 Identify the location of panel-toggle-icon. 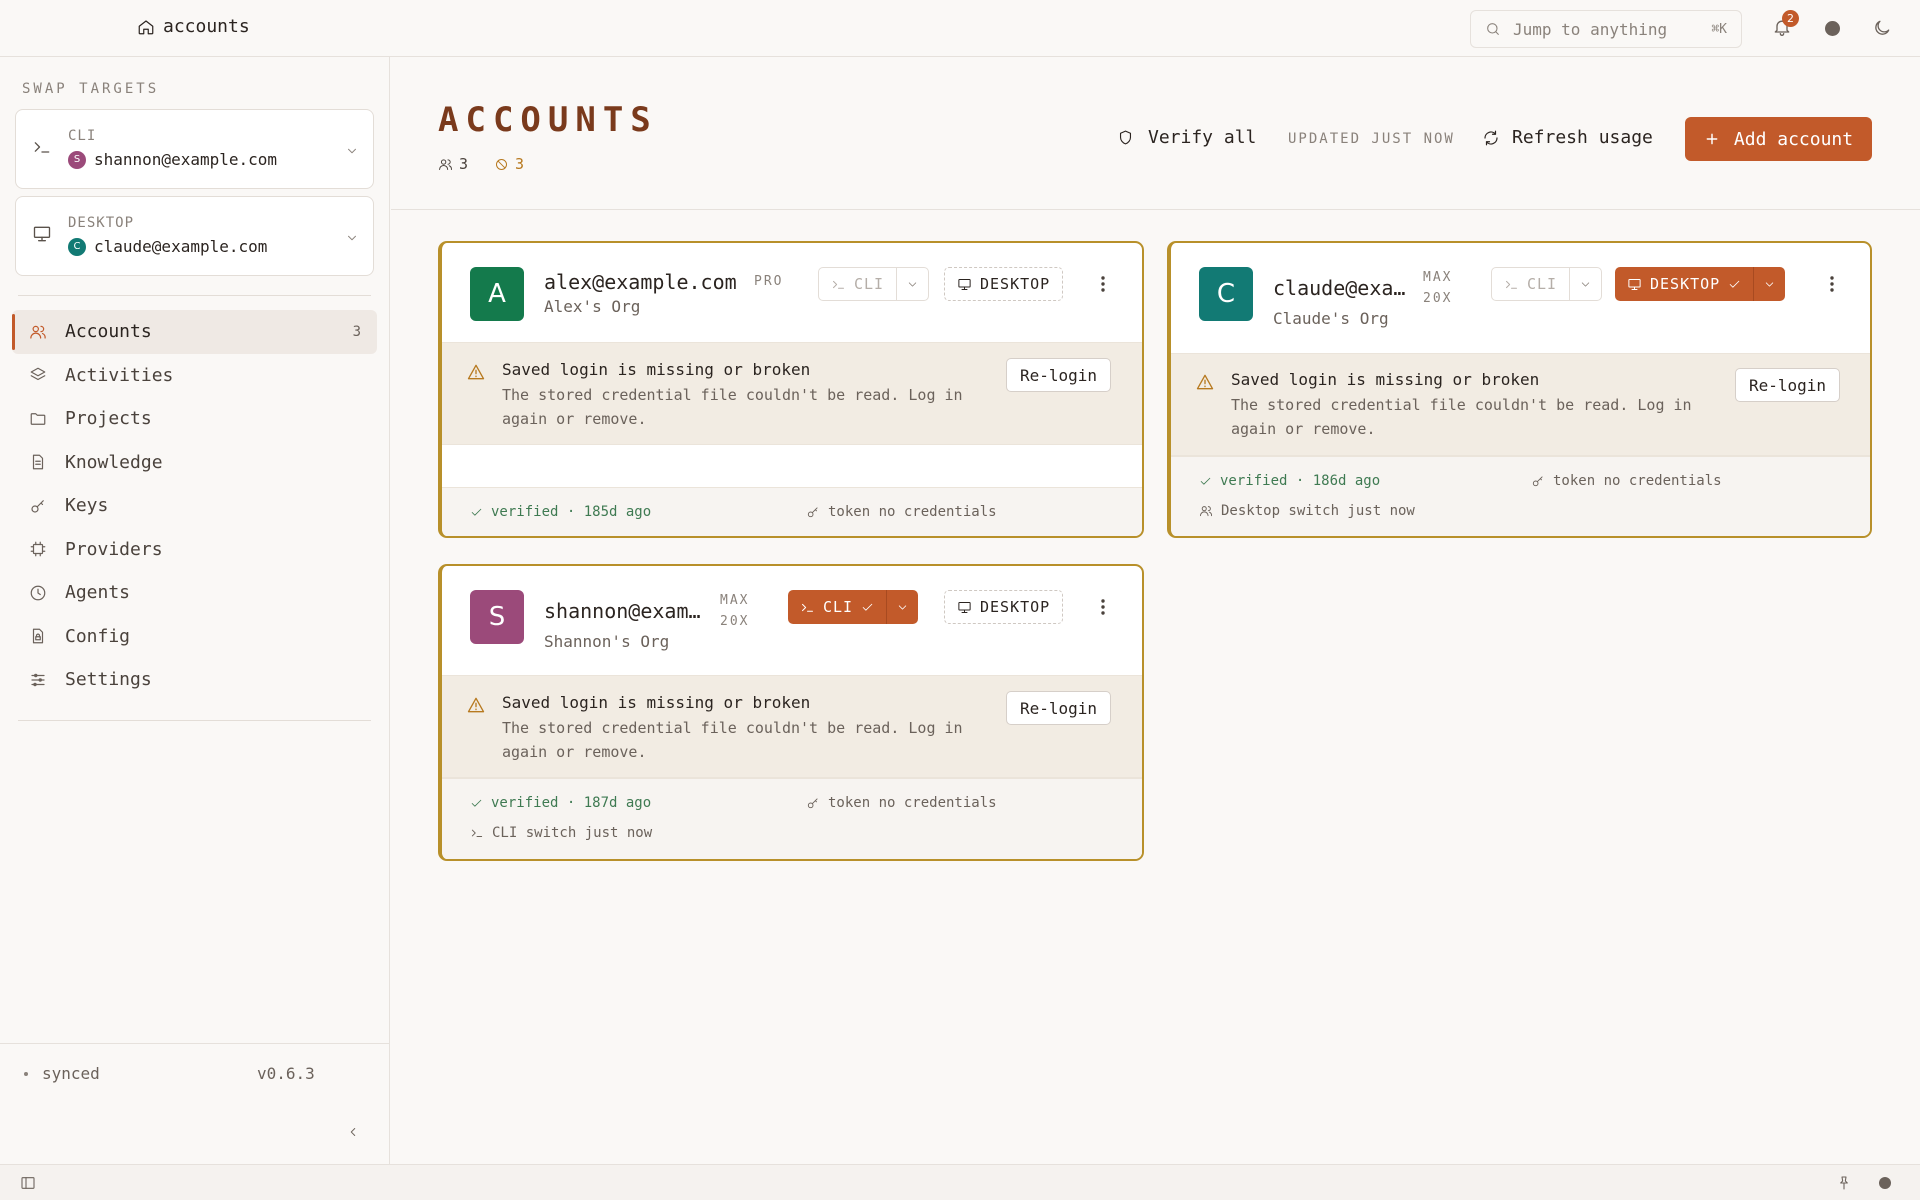
(28, 1183).